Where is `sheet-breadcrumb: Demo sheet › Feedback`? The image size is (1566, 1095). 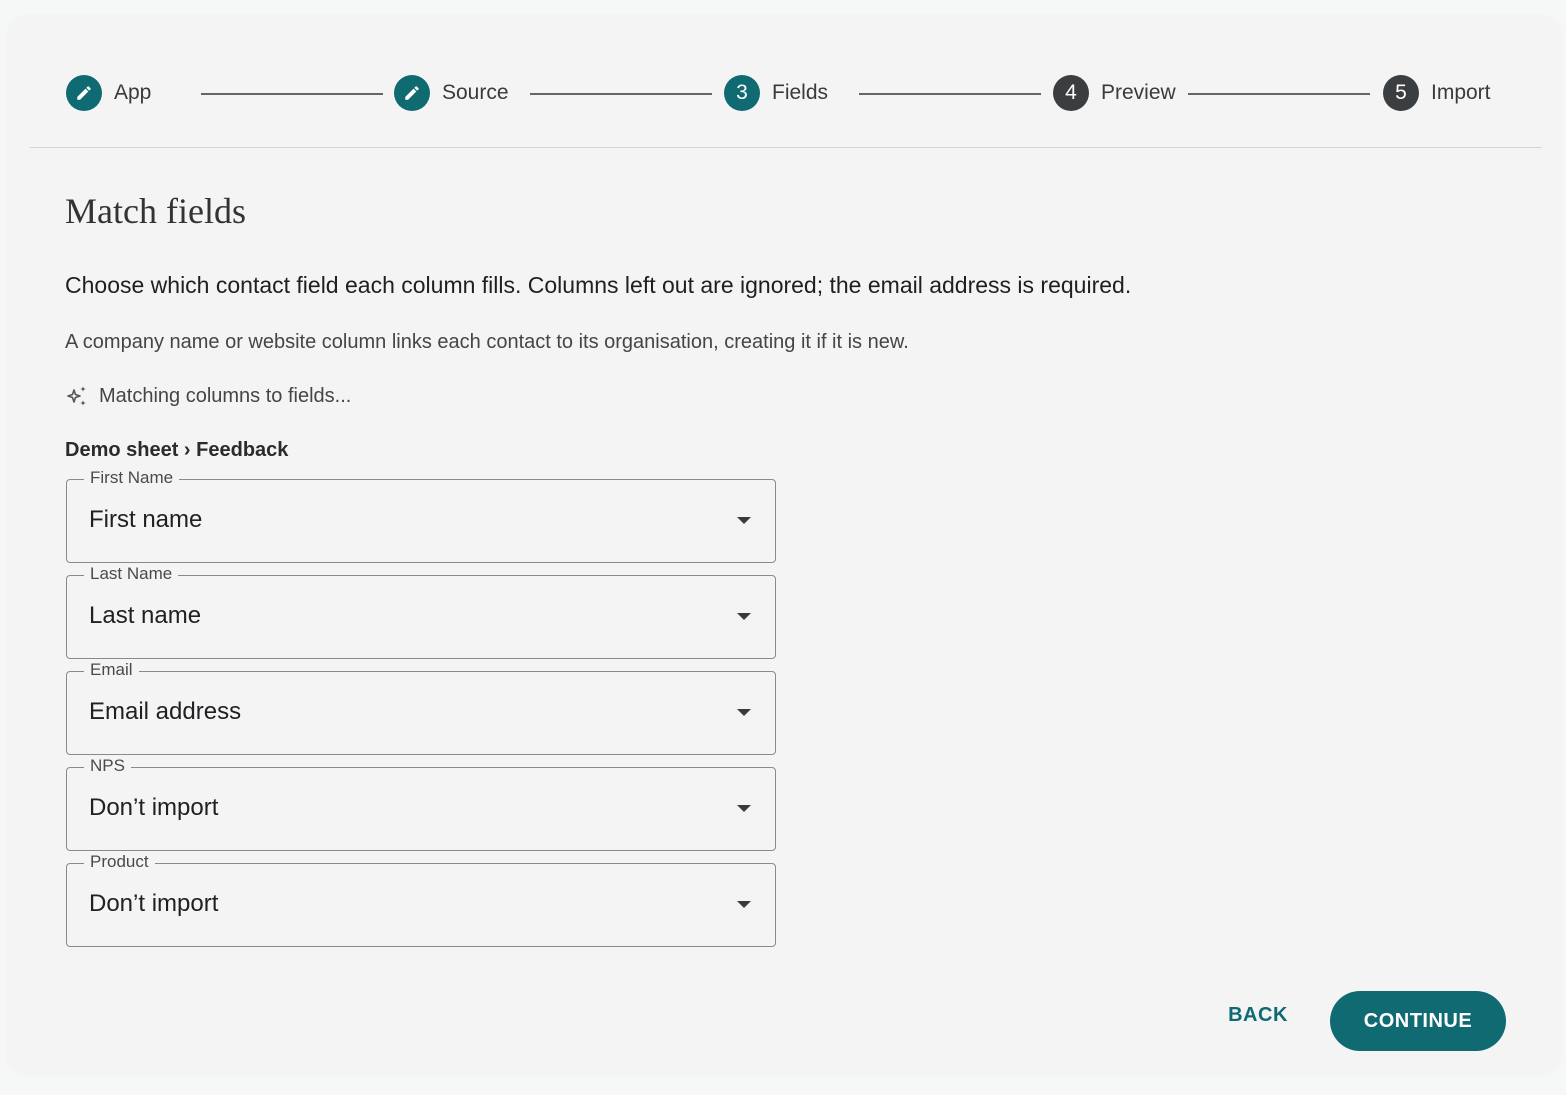 sheet-breadcrumb: Demo sheet › Feedback is located at coordinates (177, 450).